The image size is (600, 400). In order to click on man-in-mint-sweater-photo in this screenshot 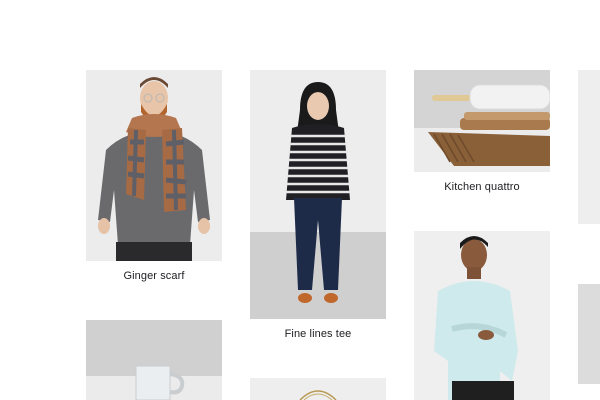, I will do `click(482, 315)`.